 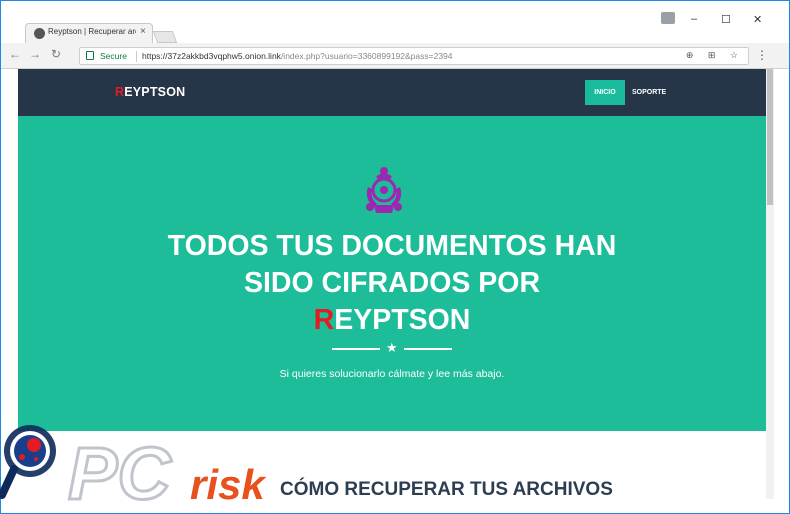 I want to click on logo-rest: EYPTSON, so click(x=155, y=92).